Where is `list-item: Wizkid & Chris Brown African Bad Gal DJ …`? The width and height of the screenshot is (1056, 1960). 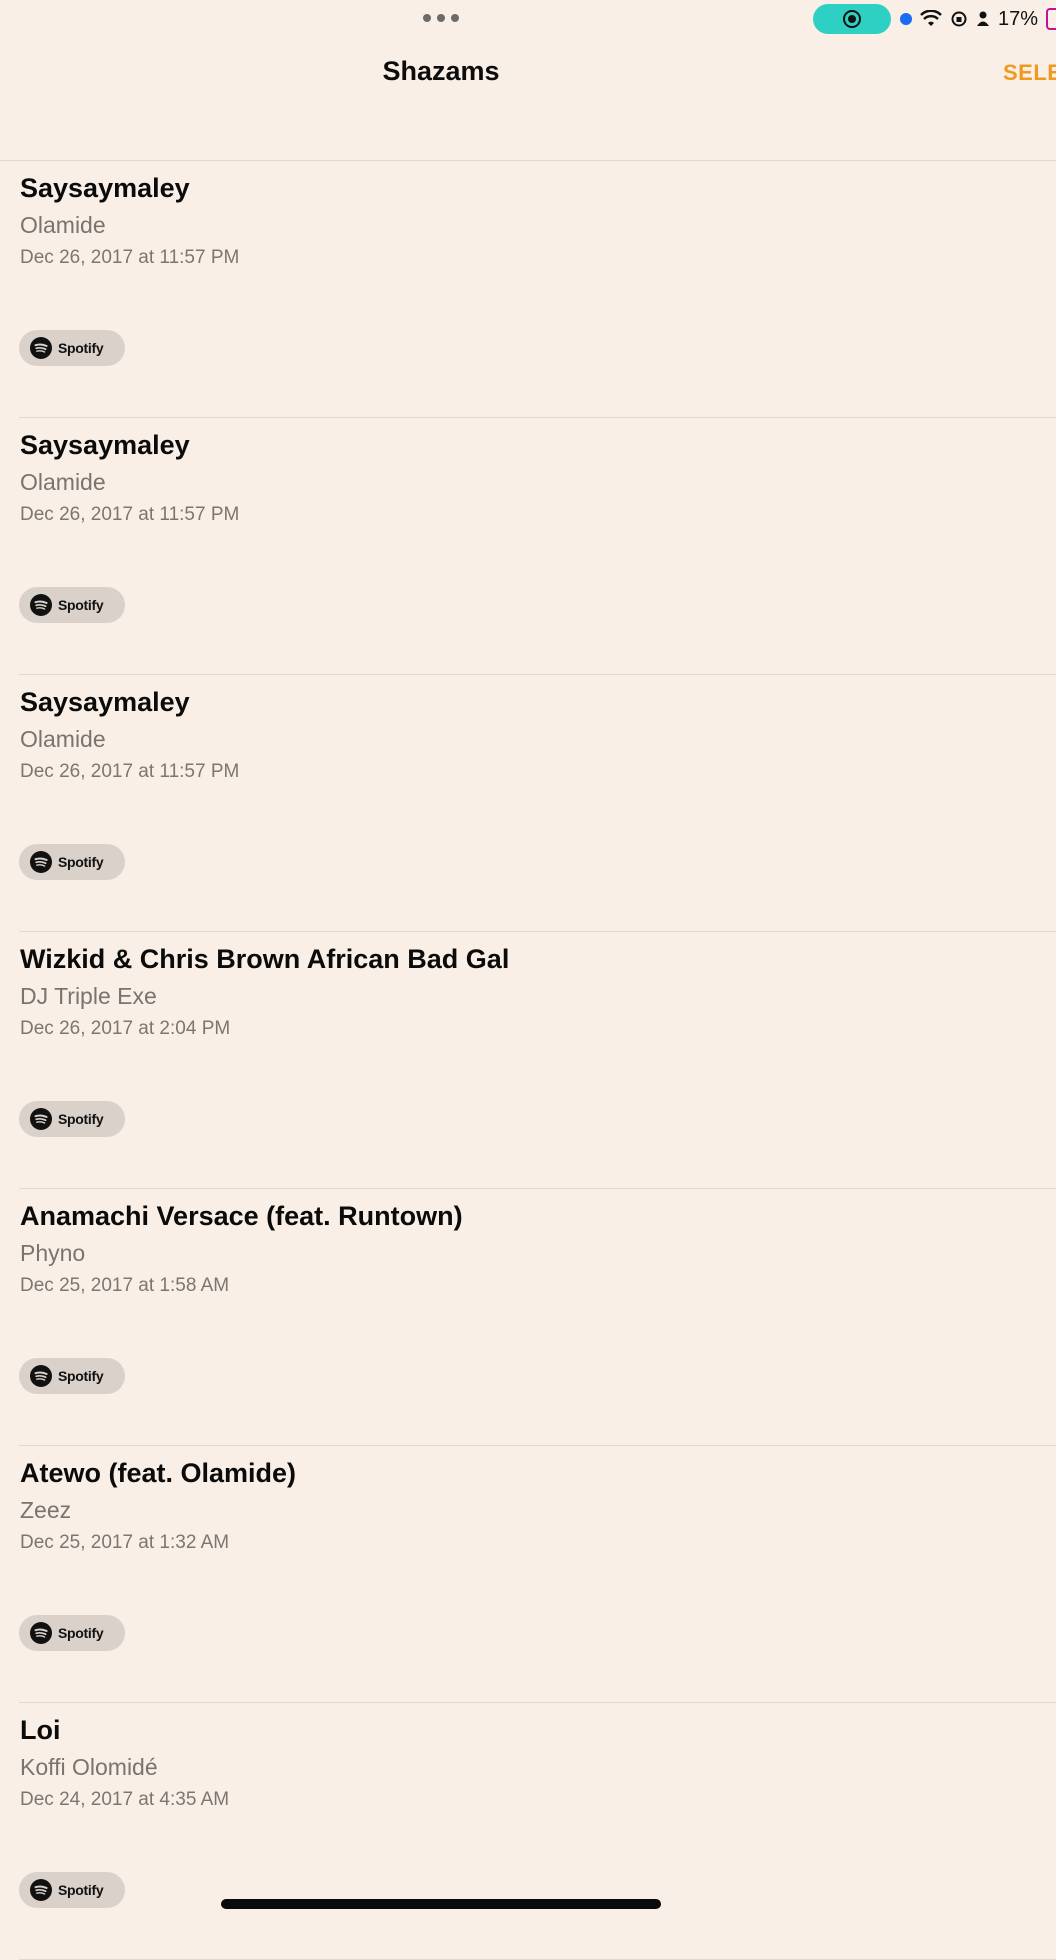 list-item: Wizkid & Chris Brown African Bad Gal DJ … is located at coordinates (528, 1060).